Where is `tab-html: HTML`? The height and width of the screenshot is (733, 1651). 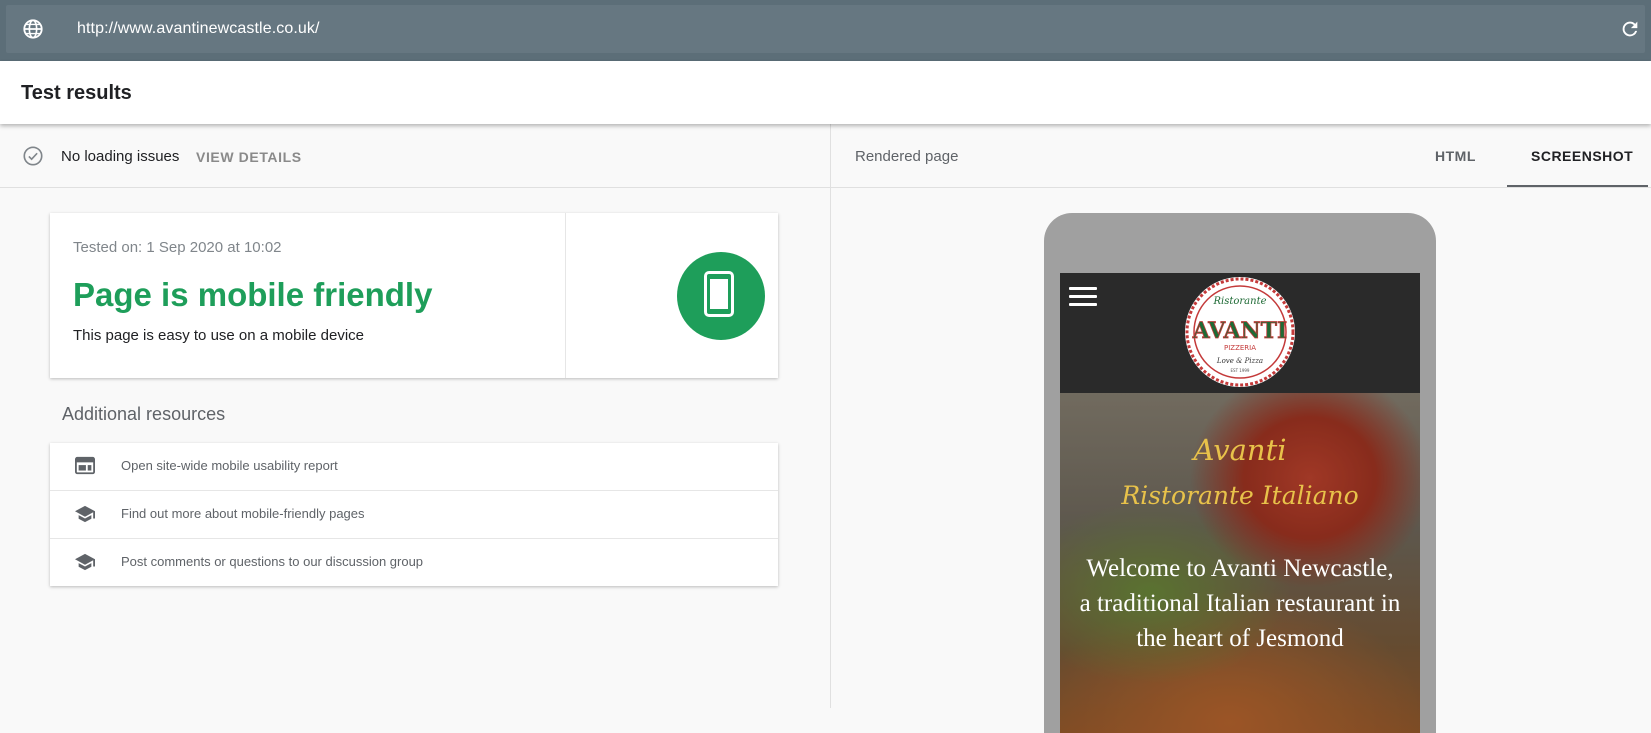 tab-html: HTML is located at coordinates (1455, 156).